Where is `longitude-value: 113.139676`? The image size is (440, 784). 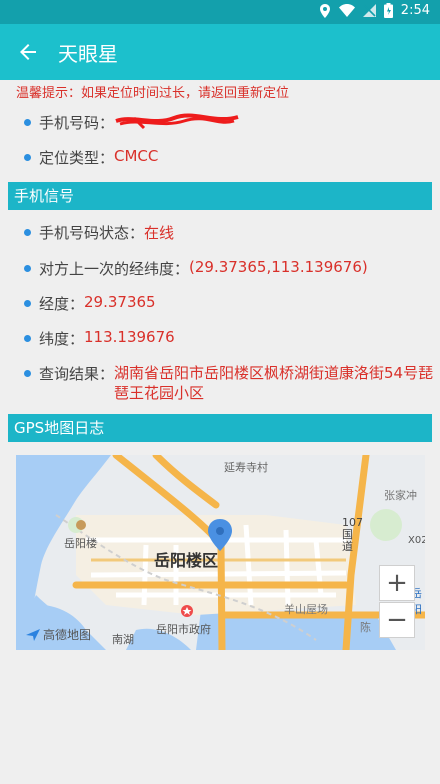 longitude-value: 113.139676 is located at coordinates (129, 337).